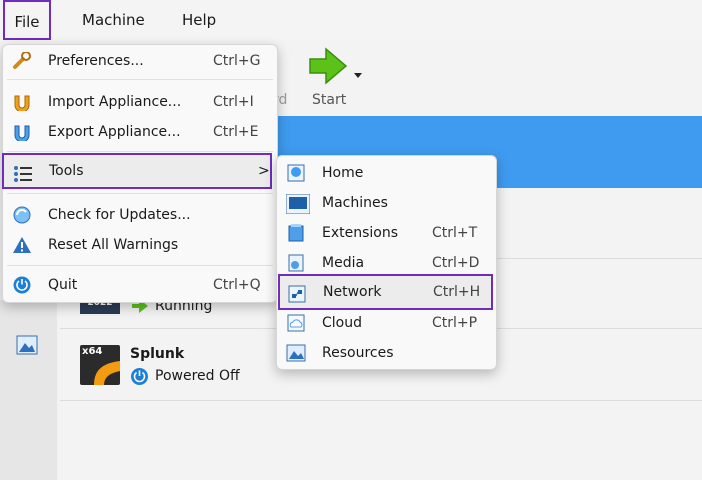  What do you see at coordinates (381, 400) in the screenshot?
I see `list-divider` at bounding box center [381, 400].